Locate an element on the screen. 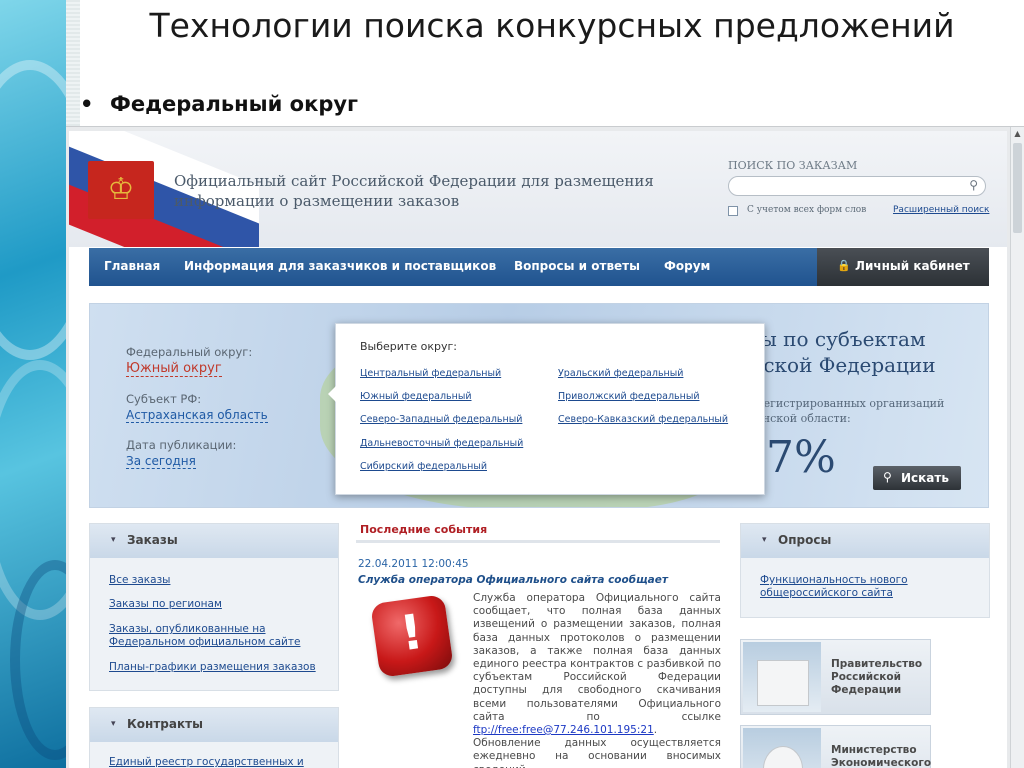 The height and width of the screenshot is (768, 1024). banner-search-label: Искать is located at coordinates (925, 478).